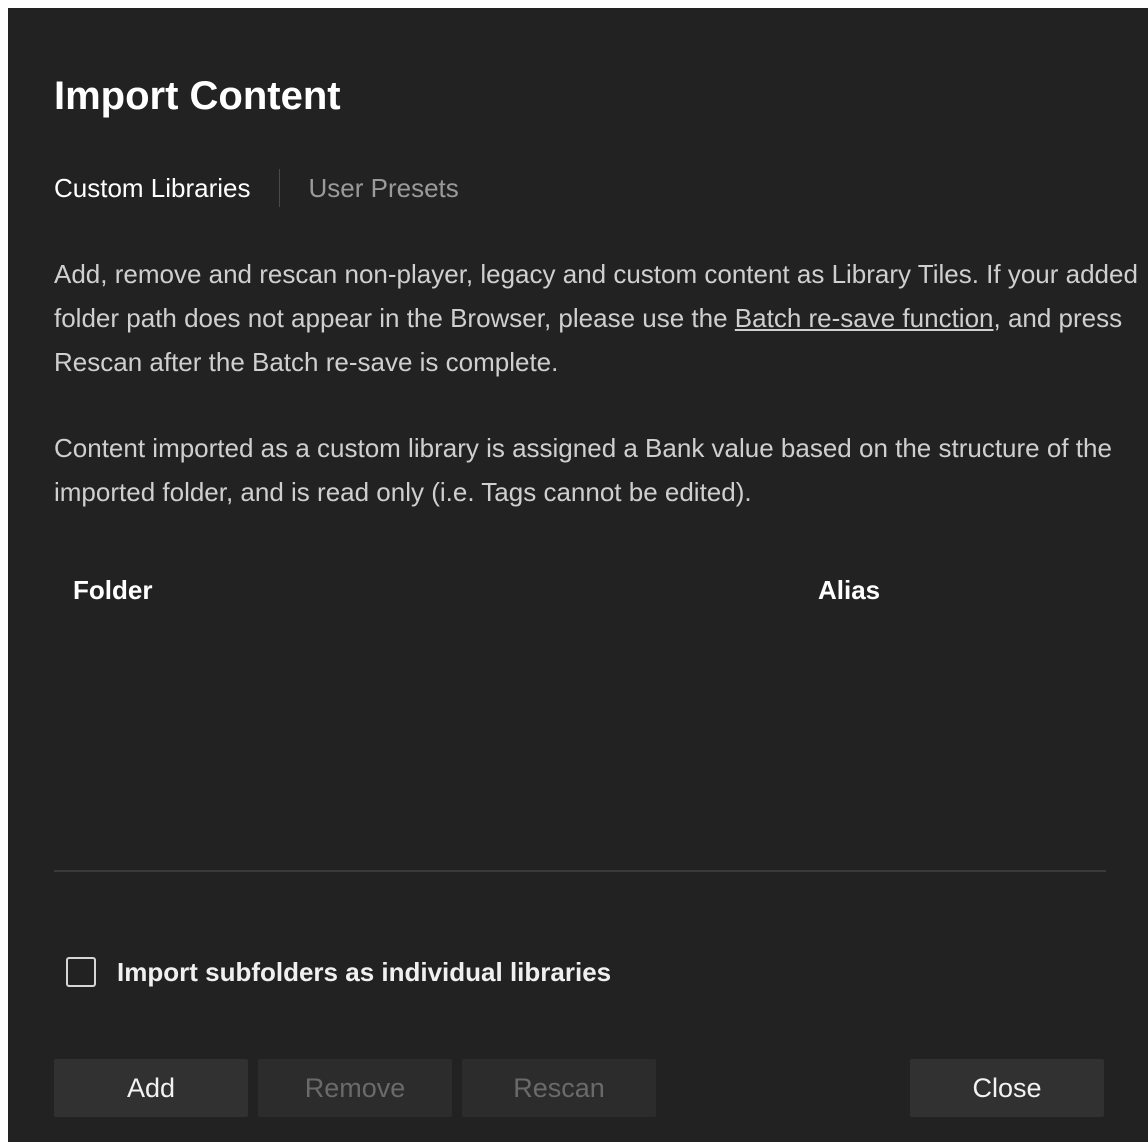  What do you see at coordinates (81, 972) in the screenshot?
I see `import-subfolders-checkbox` at bounding box center [81, 972].